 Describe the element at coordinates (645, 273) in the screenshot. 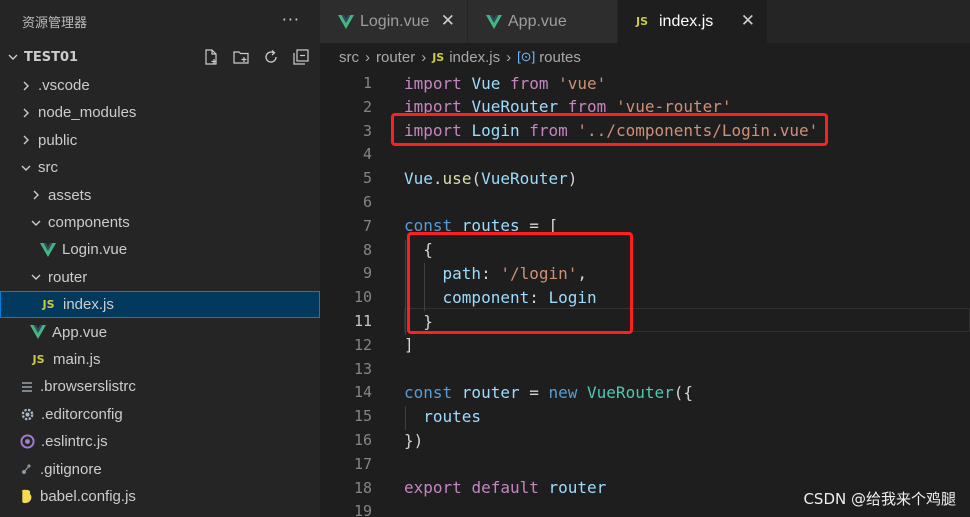

I see `code-line: 9 path: '/login',` at that location.